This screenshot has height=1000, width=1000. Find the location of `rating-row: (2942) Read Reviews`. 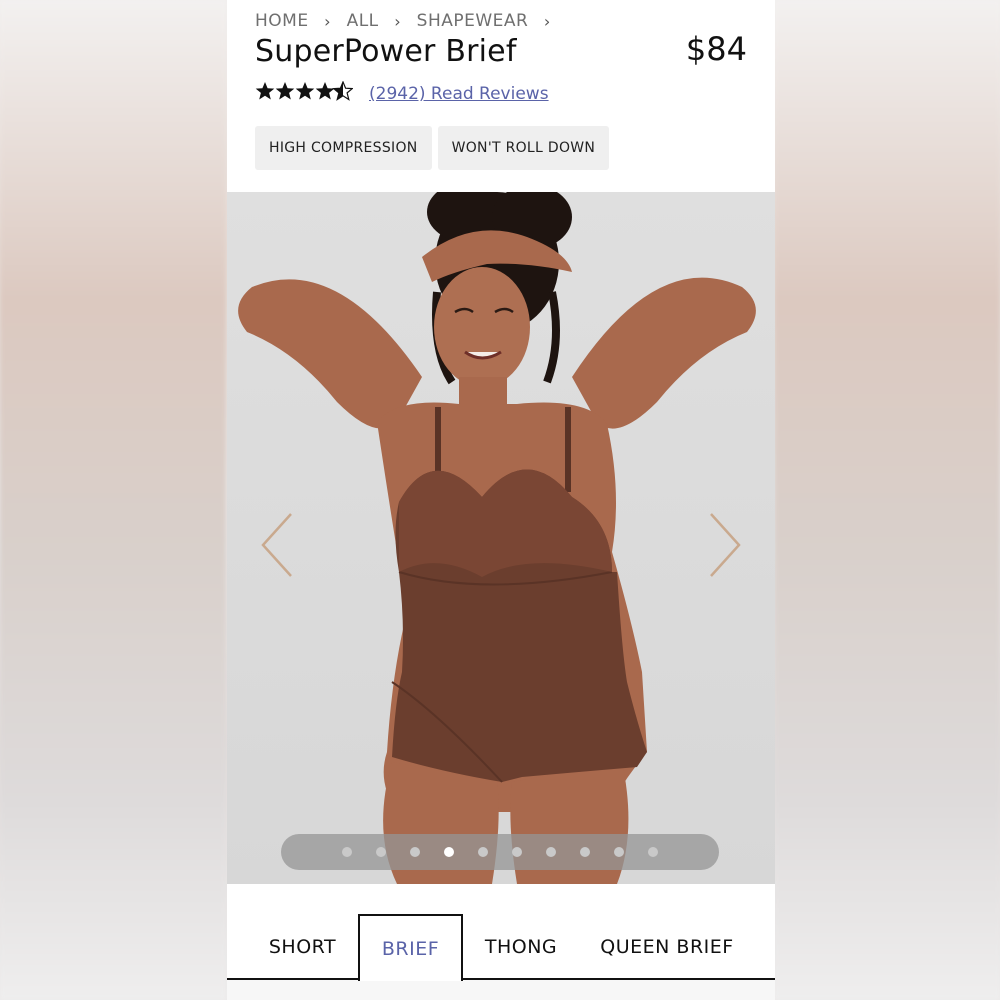

rating-row: (2942) Read Reviews is located at coordinates (402, 94).